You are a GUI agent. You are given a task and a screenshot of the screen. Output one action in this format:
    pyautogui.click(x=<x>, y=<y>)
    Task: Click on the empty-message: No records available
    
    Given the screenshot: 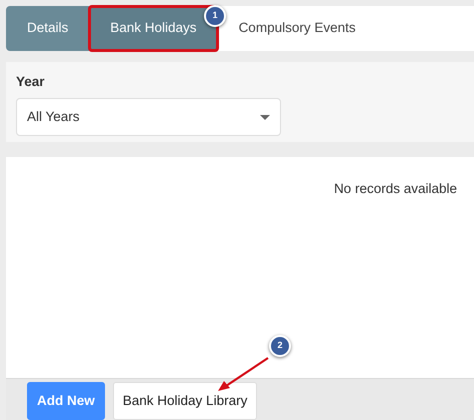 What is the action you would take?
    pyautogui.click(x=395, y=188)
    